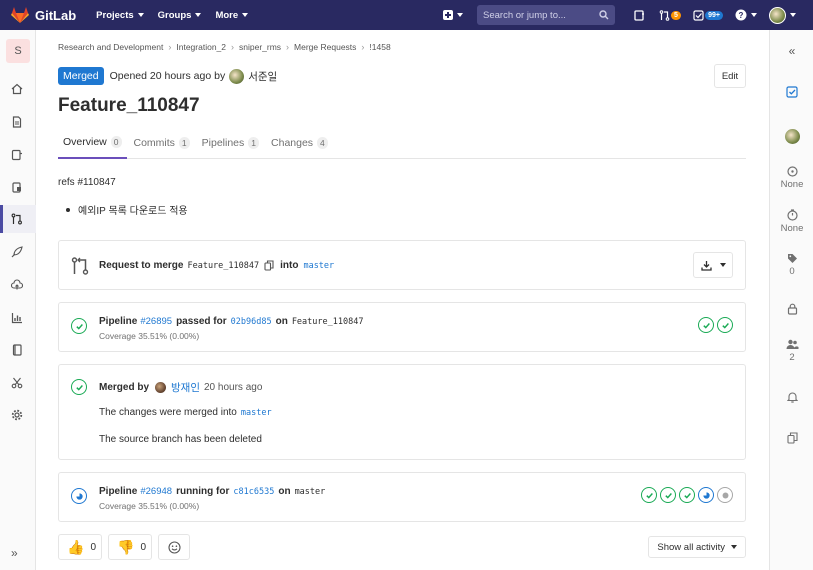 Image resolution: width=813 pixels, height=570 pixels. I want to click on sidebar-item-repository, so click(17, 122).